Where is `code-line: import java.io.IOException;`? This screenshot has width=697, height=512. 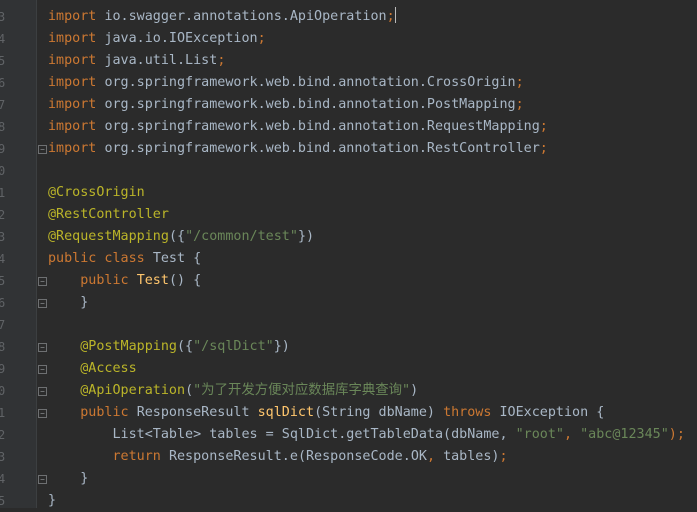
code-line: import java.io.IOException; is located at coordinates (157, 39).